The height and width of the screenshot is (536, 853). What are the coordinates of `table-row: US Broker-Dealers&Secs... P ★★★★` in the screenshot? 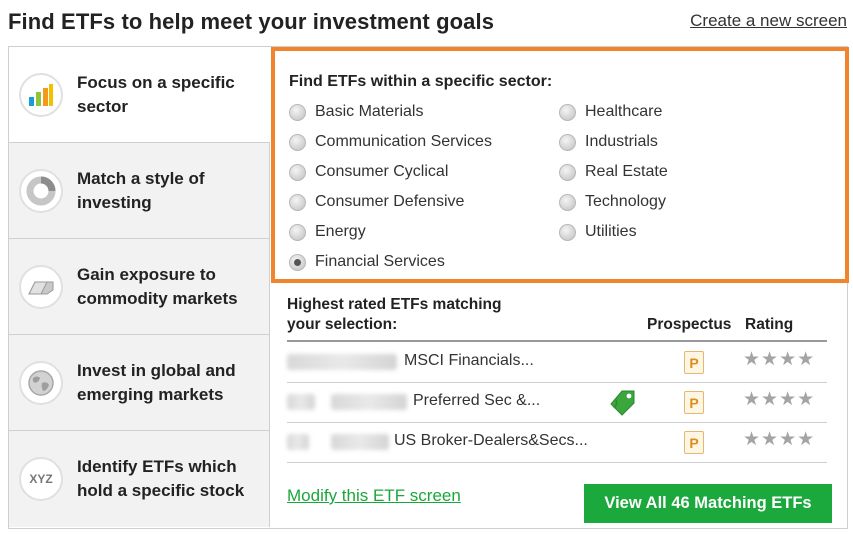 It's located at (557, 442).